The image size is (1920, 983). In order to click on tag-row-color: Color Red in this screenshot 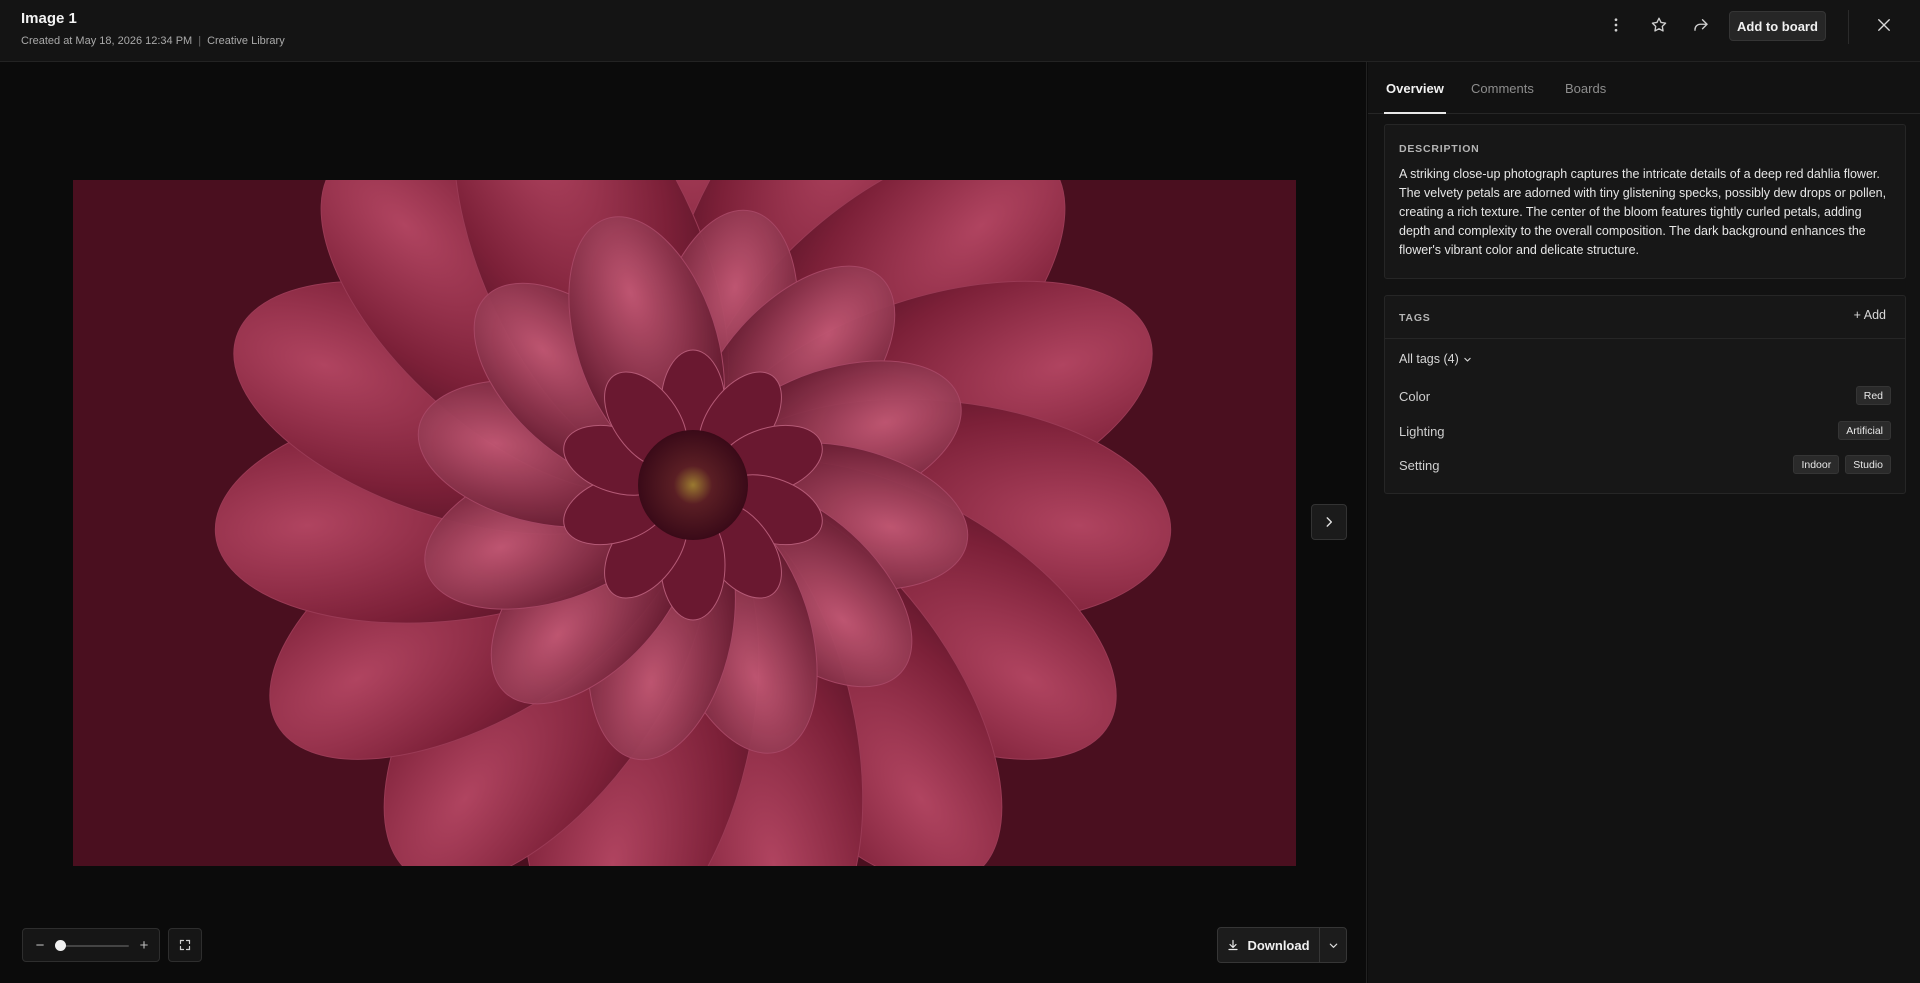, I will do `click(1645, 397)`.